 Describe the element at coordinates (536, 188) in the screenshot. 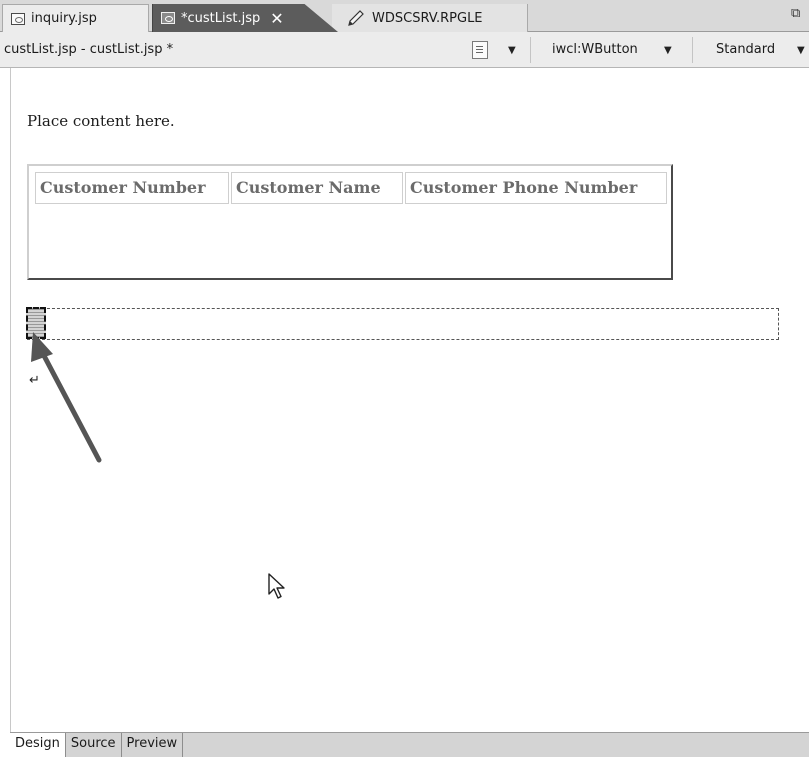

I see `header-customer-phone-number: Customer Phone Number` at that location.